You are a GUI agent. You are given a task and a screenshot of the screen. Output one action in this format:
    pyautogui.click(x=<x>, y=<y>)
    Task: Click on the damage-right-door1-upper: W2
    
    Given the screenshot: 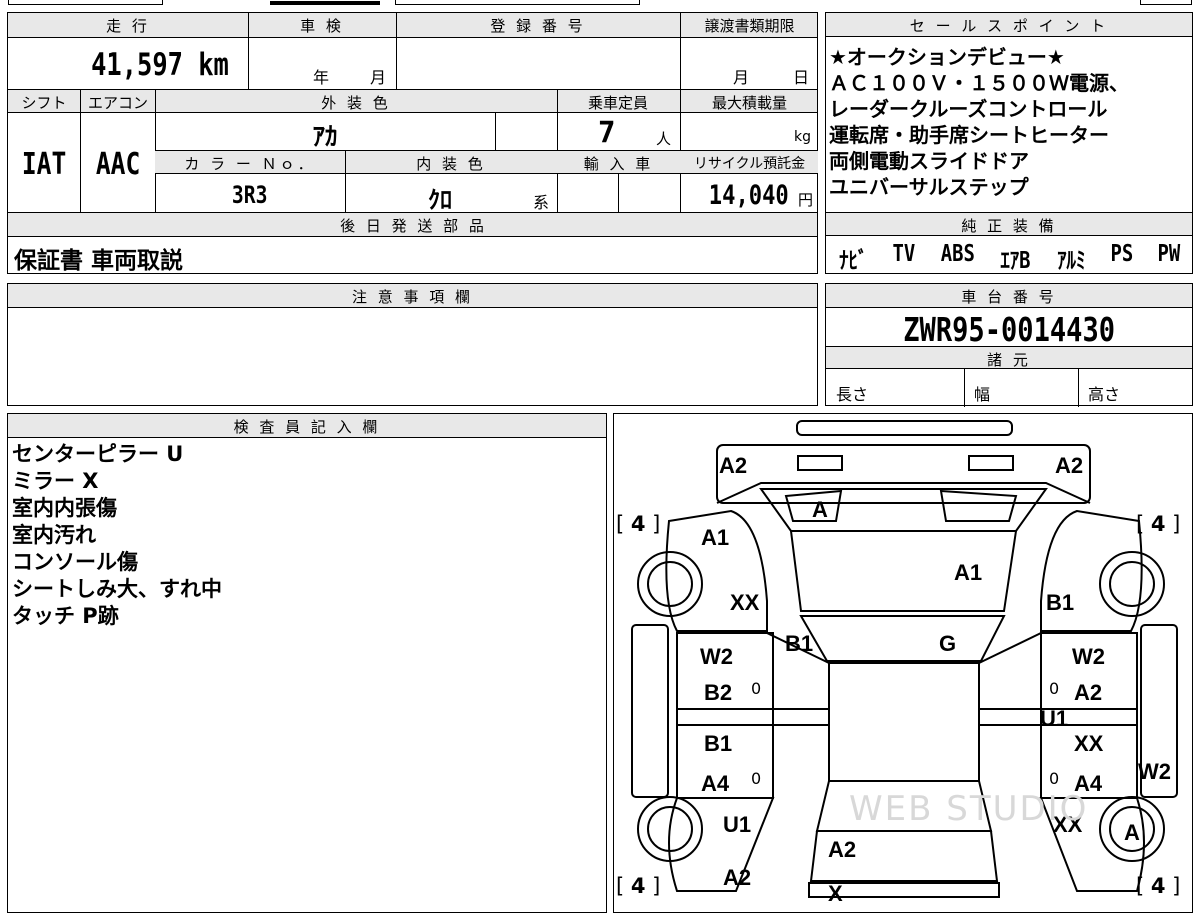 What is the action you would take?
    pyautogui.click(x=1088, y=656)
    